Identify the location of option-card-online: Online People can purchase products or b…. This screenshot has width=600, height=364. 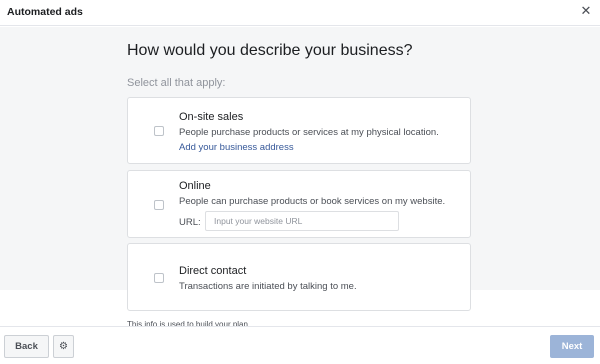
(299, 204).